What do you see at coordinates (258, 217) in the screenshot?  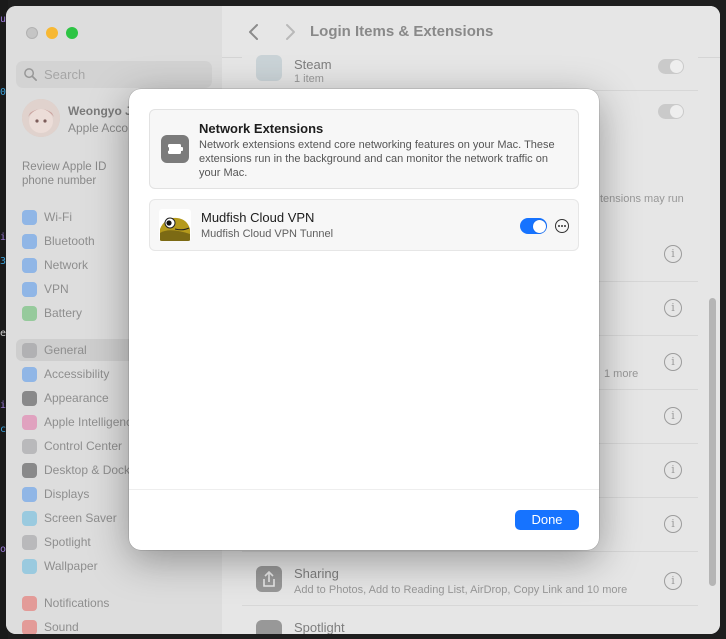 I see `extension-name: Mudfish Cloud VPN` at bounding box center [258, 217].